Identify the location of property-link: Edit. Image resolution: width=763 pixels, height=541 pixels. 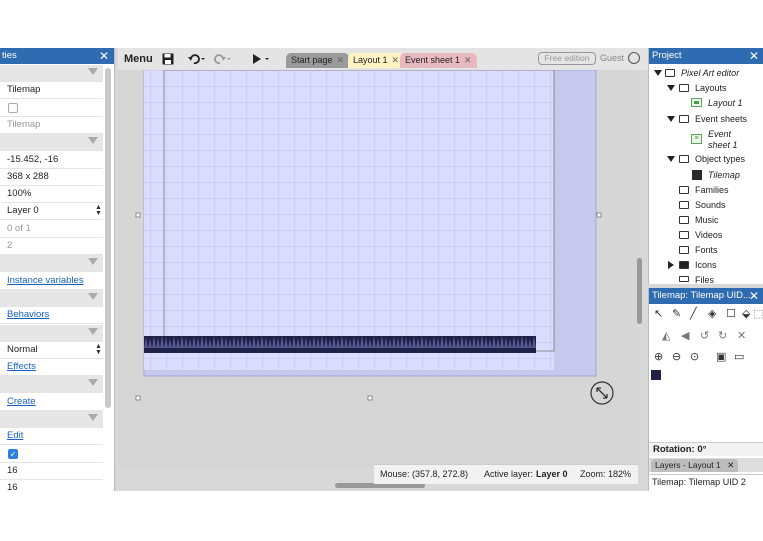
(15, 435).